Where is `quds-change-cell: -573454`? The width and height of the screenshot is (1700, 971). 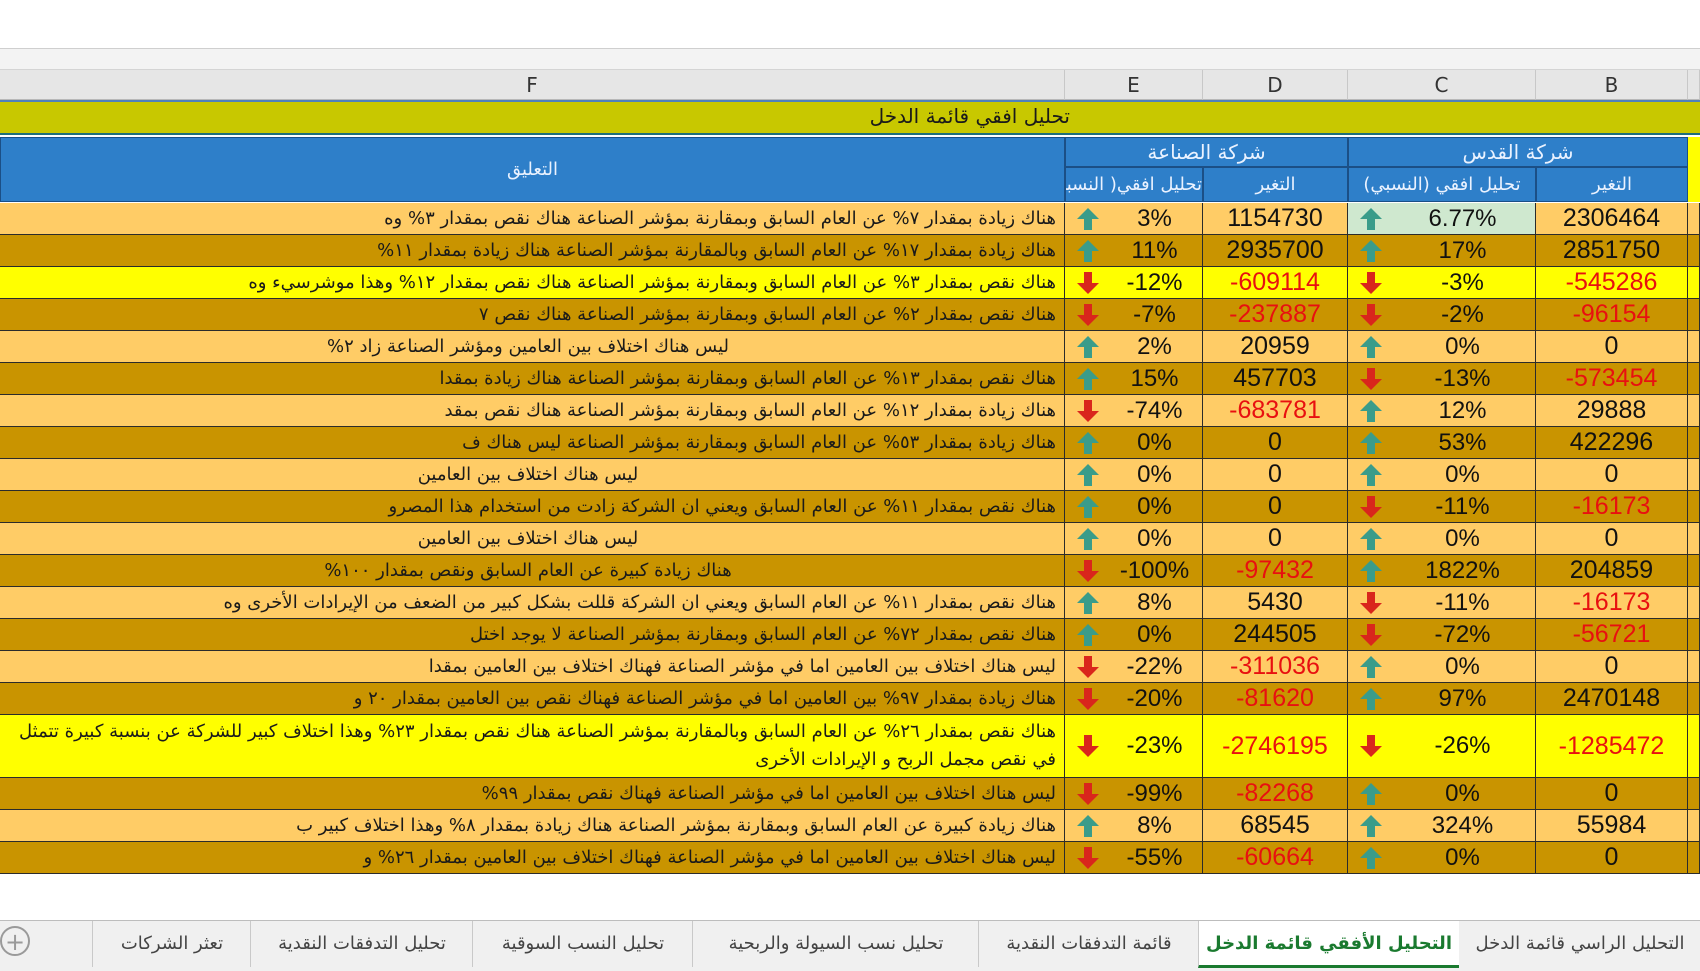 quds-change-cell: -573454 is located at coordinates (1612, 379).